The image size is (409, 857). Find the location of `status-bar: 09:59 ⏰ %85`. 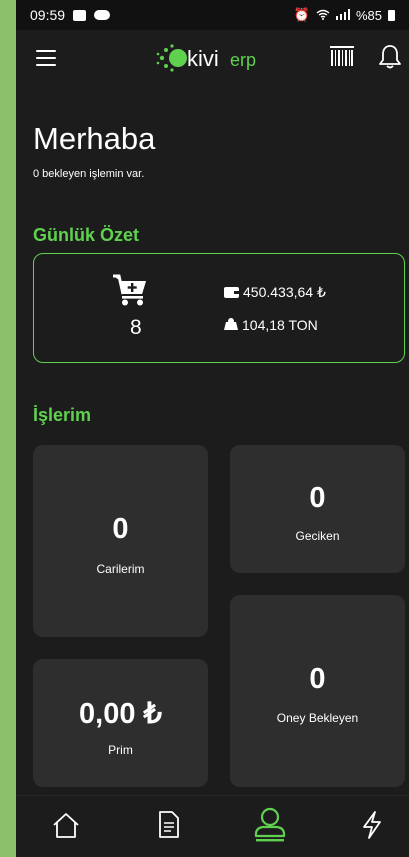

status-bar: 09:59 ⏰ %85 is located at coordinates (212, 15).